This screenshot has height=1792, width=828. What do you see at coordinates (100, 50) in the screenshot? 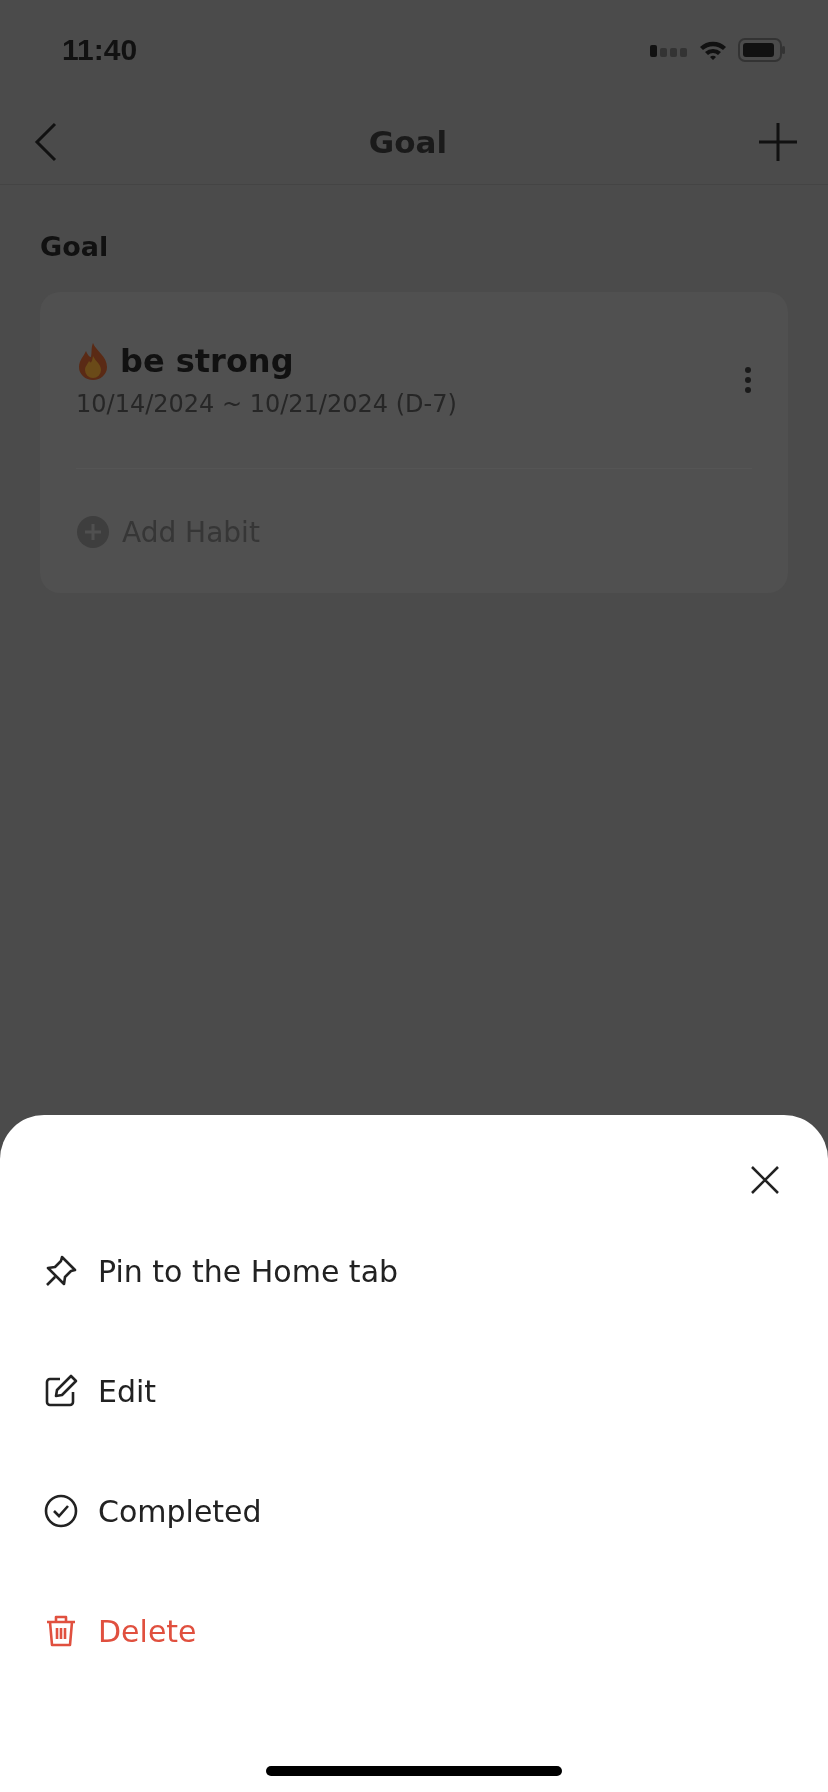
I see `status-time: 11:40` at bounding box center [100, 50].